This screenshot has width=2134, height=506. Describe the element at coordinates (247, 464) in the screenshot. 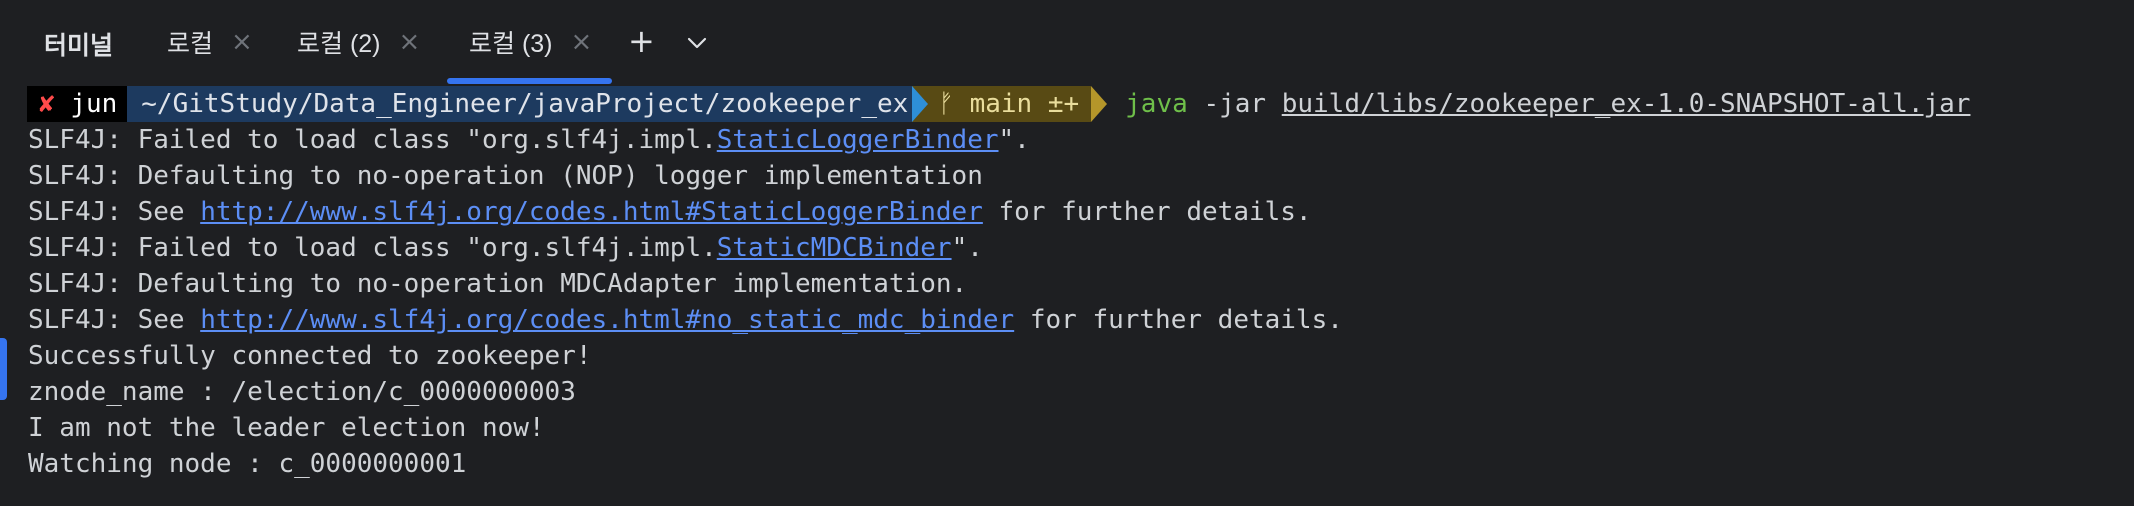

I see `output-line: Watching node : c_0000000001` at that location.